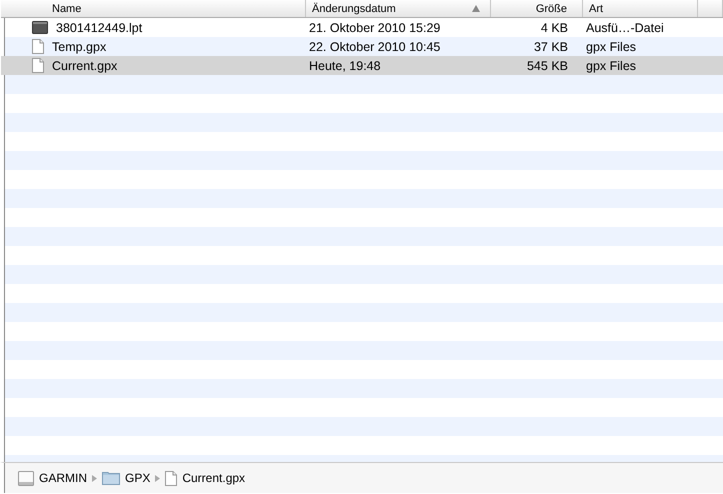 The width and height of the screenshot is (723, 494). Describe the element at coordinates (153, 8) in the screenshot. I see `column-header: Name` at that location.